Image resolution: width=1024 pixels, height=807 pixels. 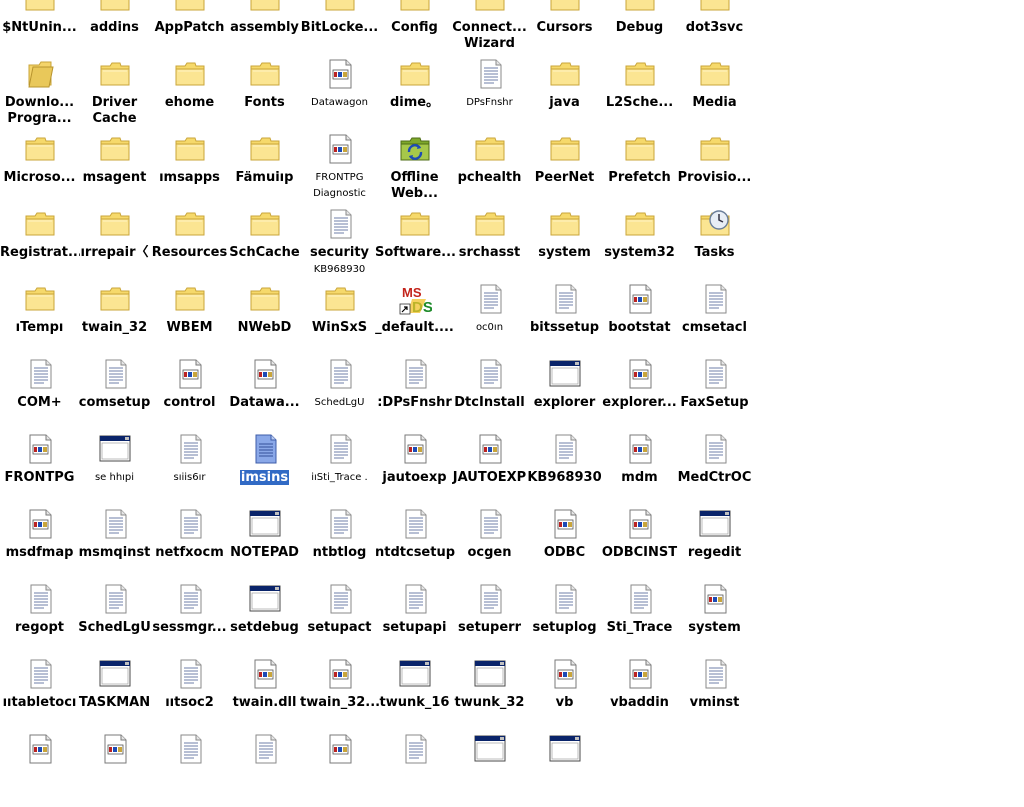 What do you see at coordinates (189, 319) in the screenshot?
I see `file-item-wbem: WBEM` at bounding box center [189, 319].